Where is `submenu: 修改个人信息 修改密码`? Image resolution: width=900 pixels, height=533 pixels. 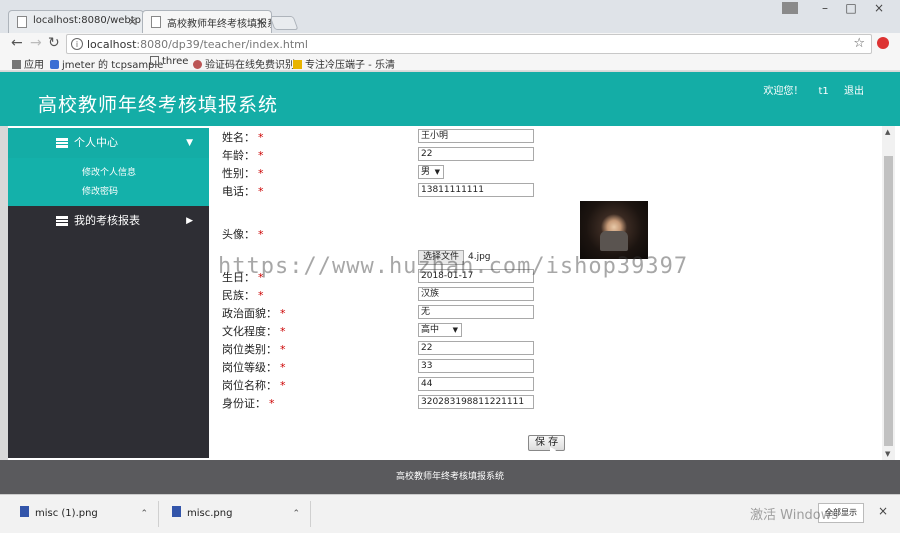
submenu: 修改个人信息 修改密码 is located at coordinates (108, 182).